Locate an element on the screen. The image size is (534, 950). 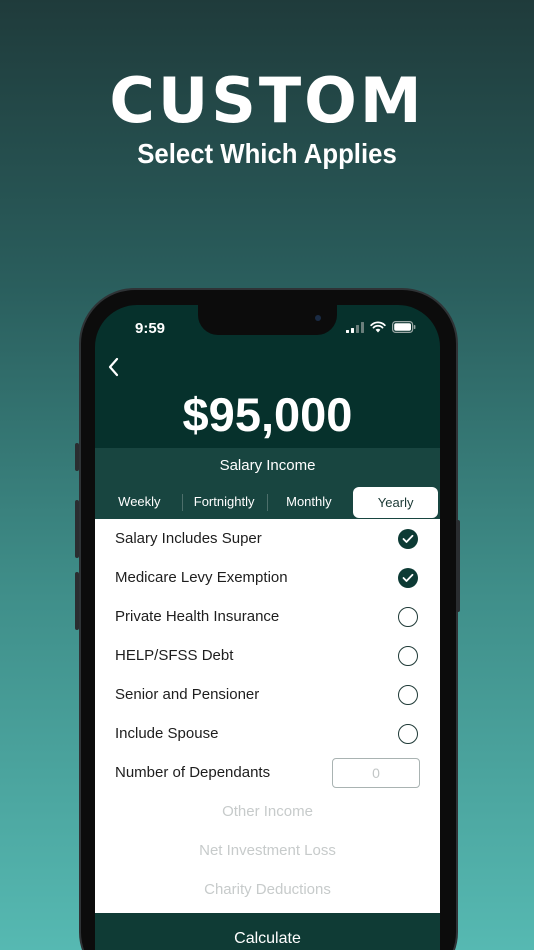
cellular-signal-icon is located at coordinates (355, 327).